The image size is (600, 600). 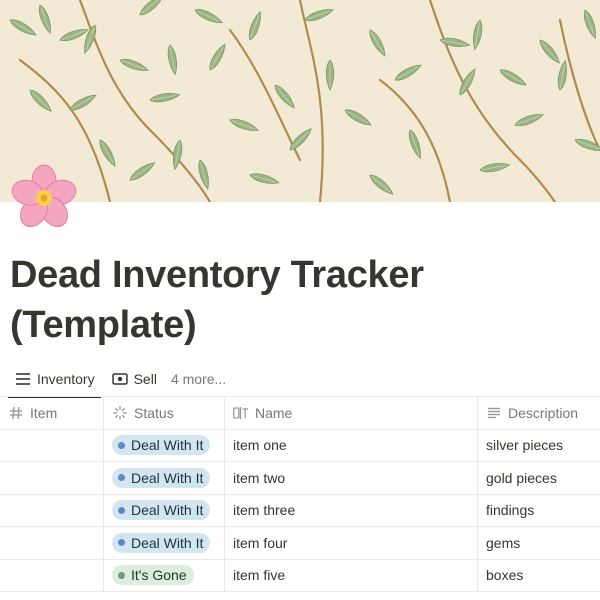 I want to click on text-lines-icon, so click(x=494, y=413).